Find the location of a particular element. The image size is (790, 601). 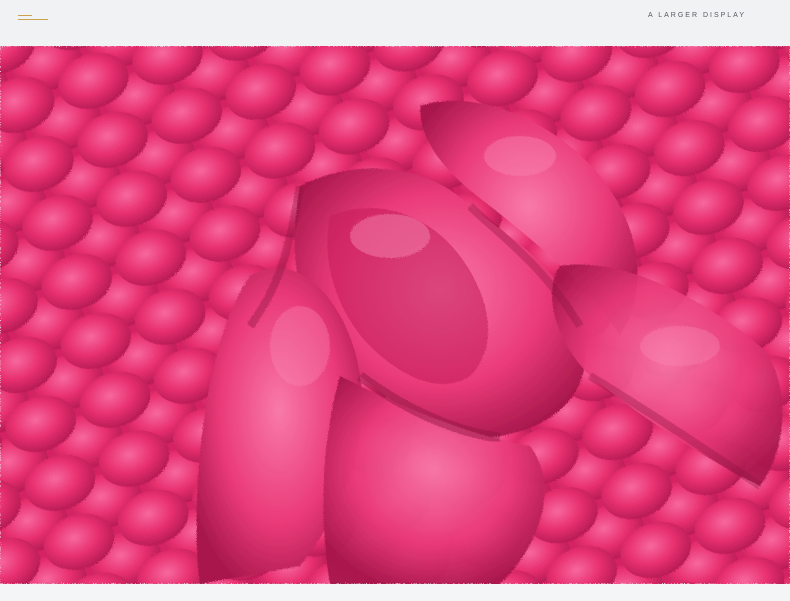

logo-lines-icon is located at coordinates (33, 18).